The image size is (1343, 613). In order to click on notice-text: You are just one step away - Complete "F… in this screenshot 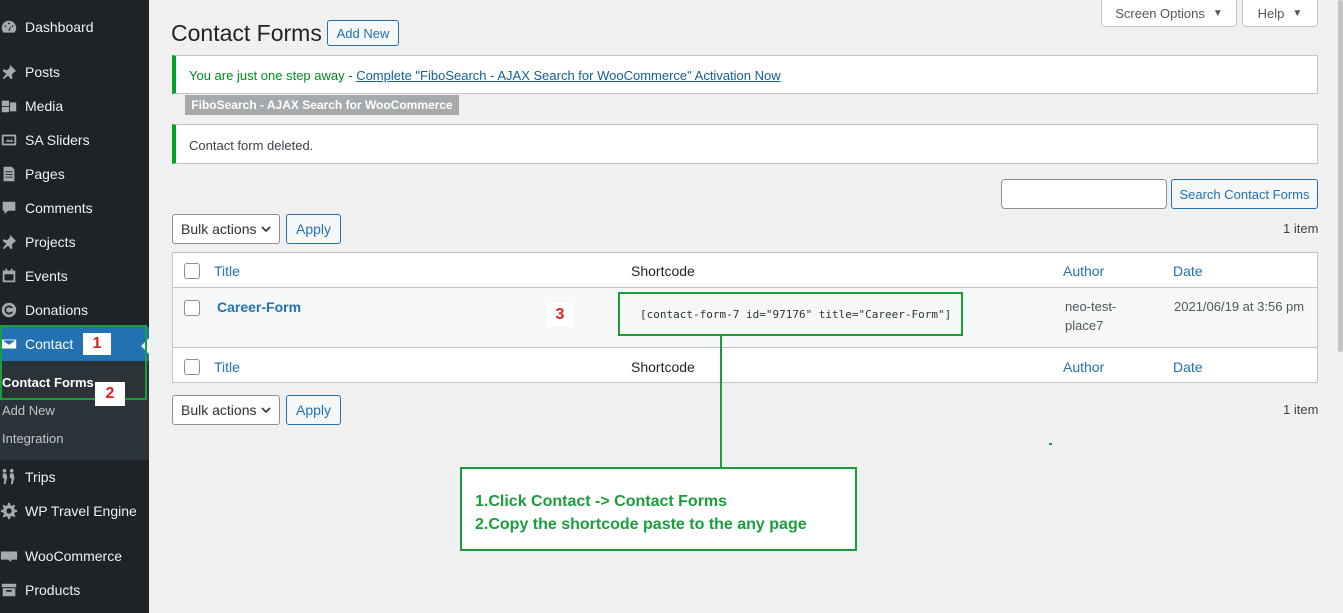, I will do `click(485, 75)`.